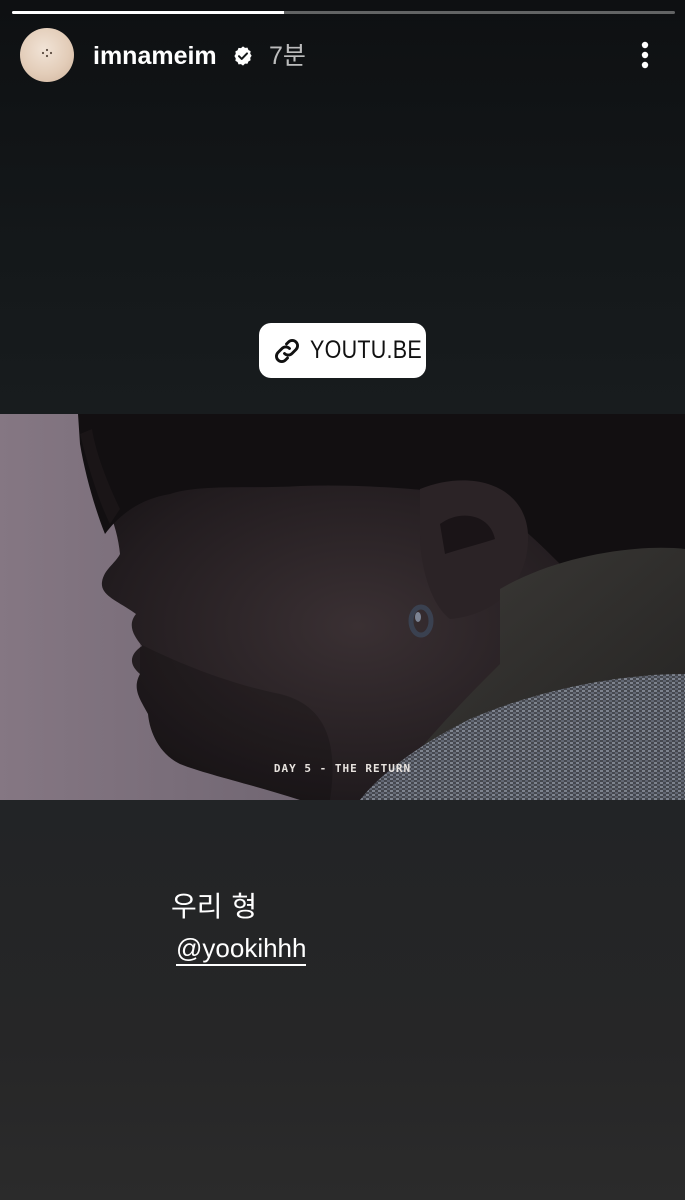 This screenshot has height=1200, width=685. I want to click on story-text-overlay: 우리 형, so click(214, 906).